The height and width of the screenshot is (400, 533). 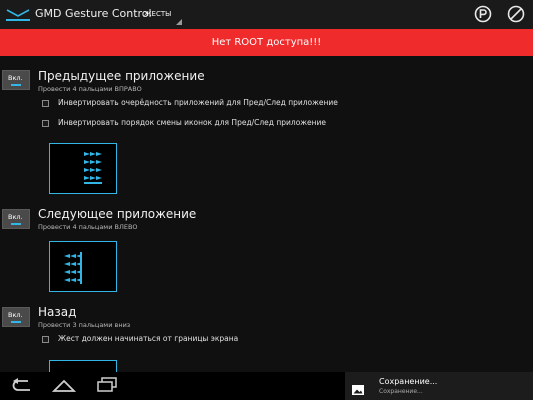 I want to click on swipe-down-arrows-icon, so click(x=83, y=368).